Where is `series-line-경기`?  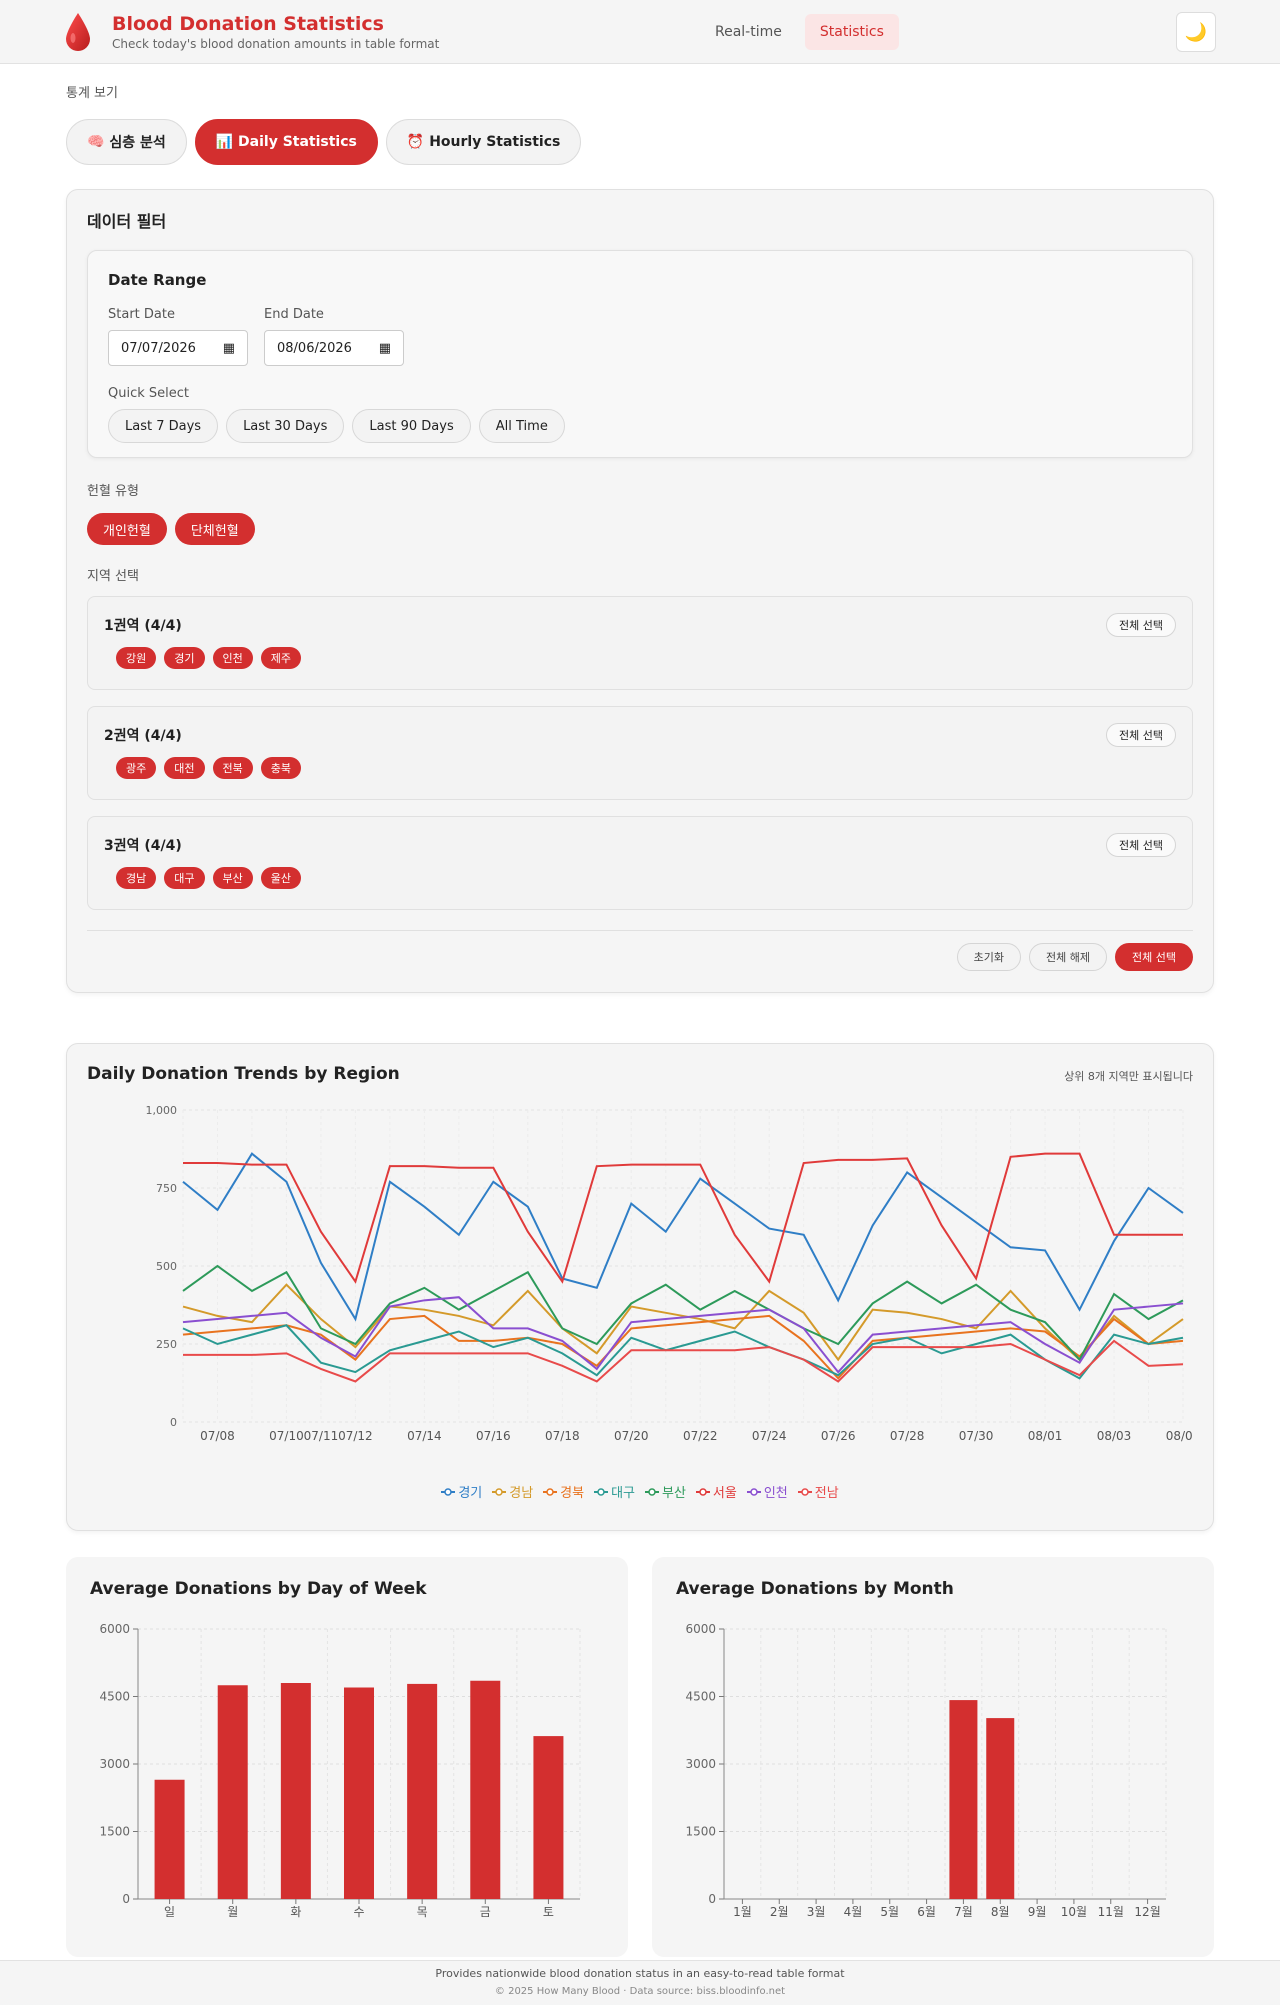 series-line-경기 is located at coordinates (683, 1237).